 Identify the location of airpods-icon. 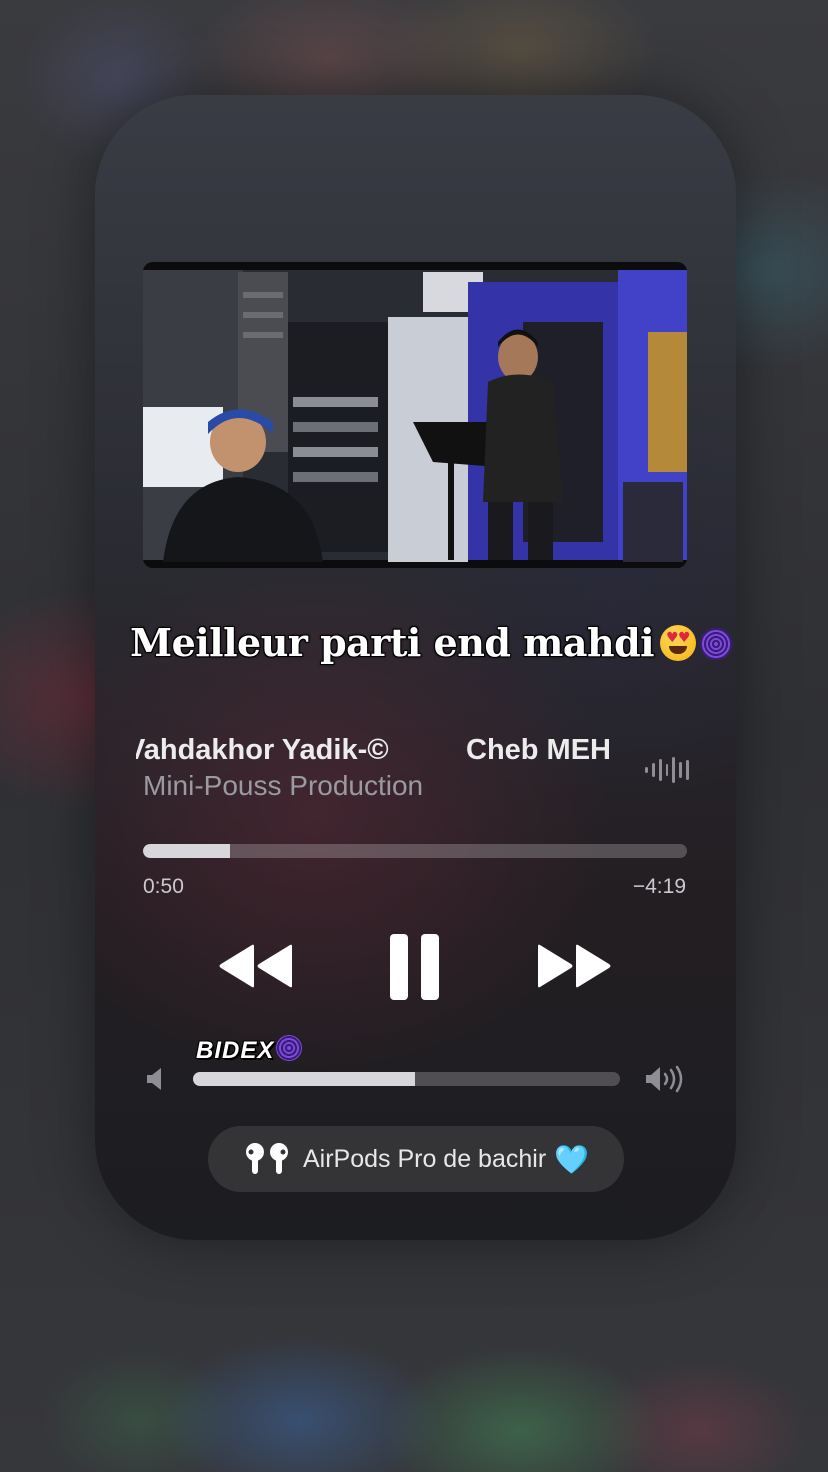
(266, 1158).